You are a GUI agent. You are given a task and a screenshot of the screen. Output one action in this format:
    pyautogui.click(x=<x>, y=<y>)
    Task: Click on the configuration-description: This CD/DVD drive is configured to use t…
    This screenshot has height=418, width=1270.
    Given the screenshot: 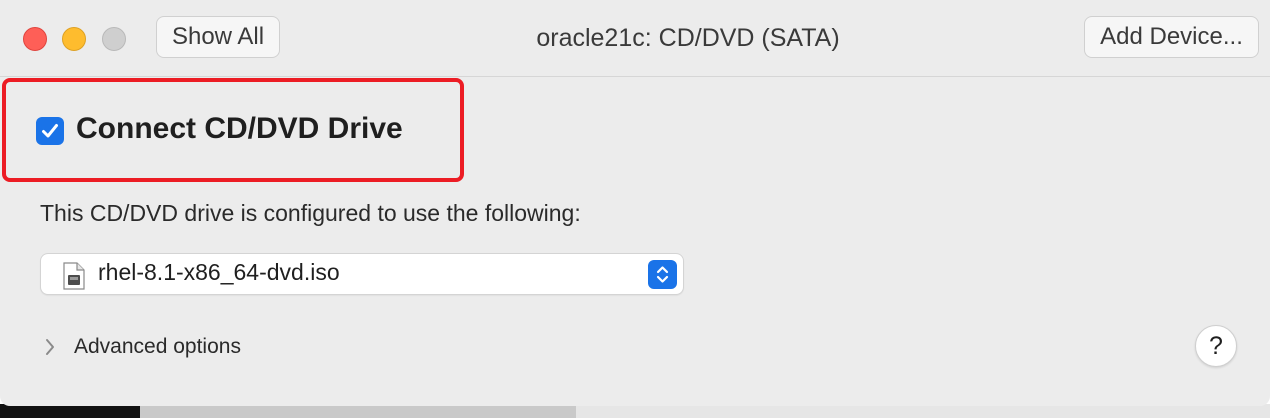 What is the action you would take?
    pyautogui.click(x=310, y=213)
    